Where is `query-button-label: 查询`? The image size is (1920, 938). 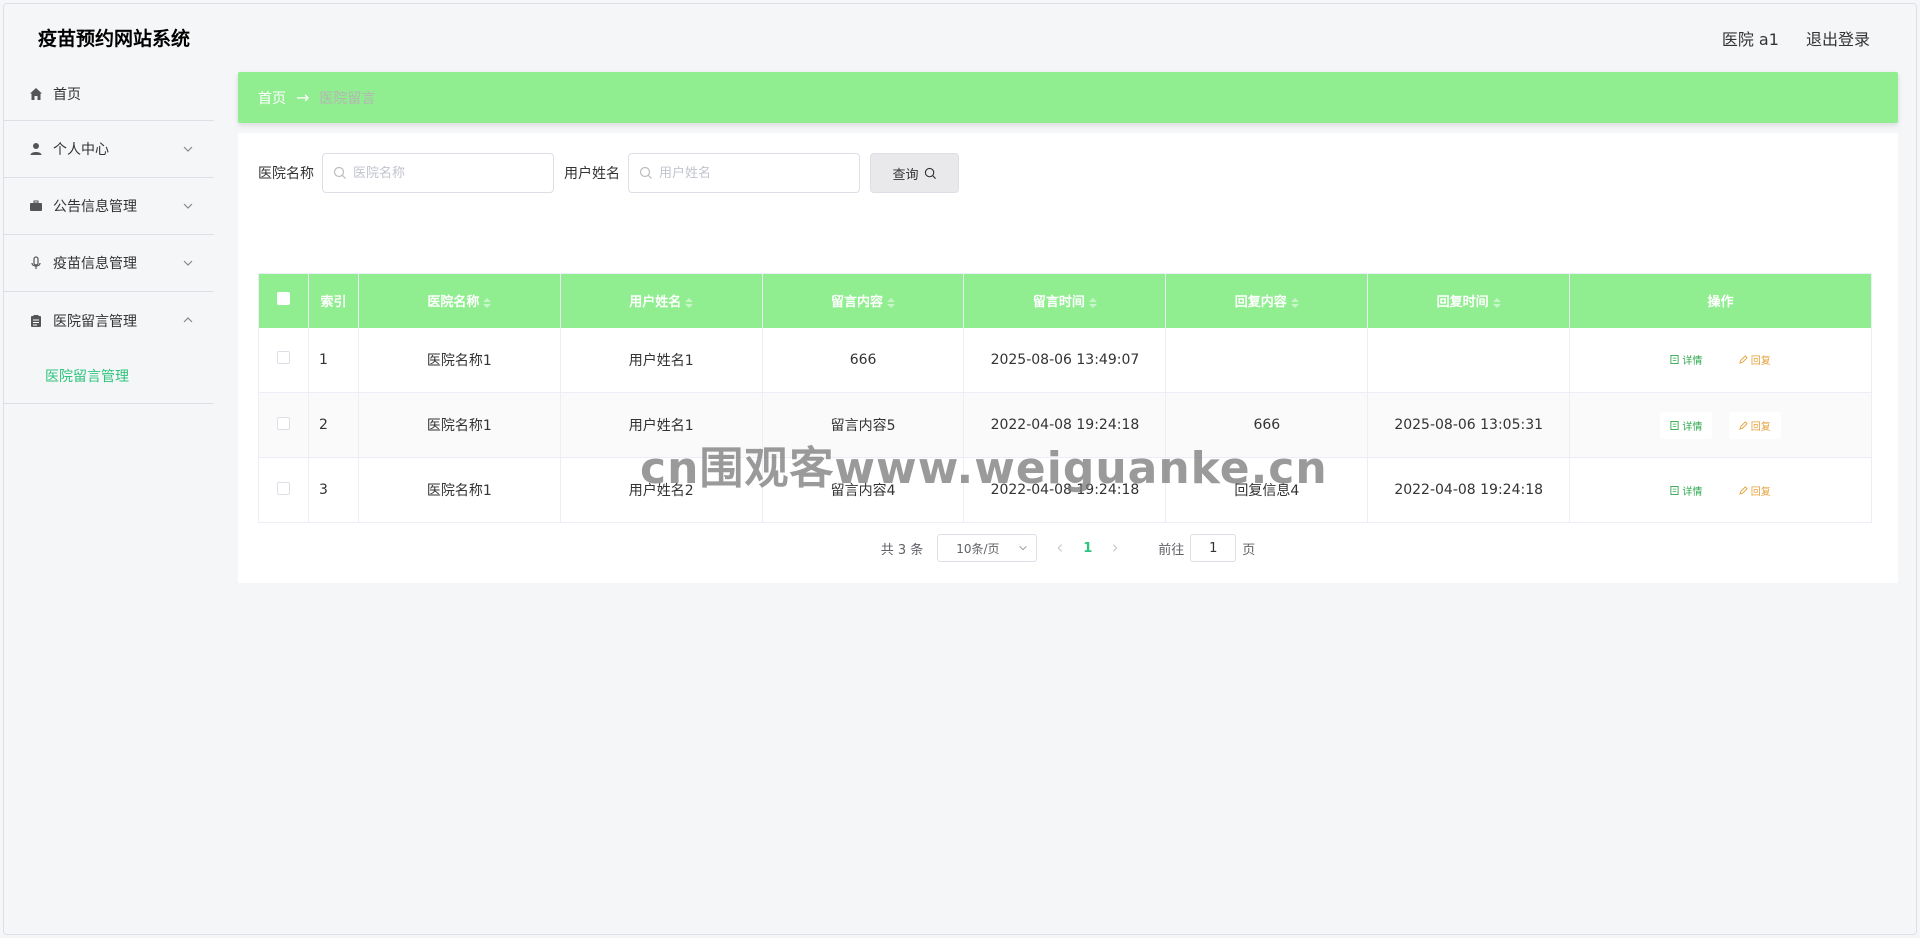 query-button-label: 查询 is located at coordinates (905, 175).